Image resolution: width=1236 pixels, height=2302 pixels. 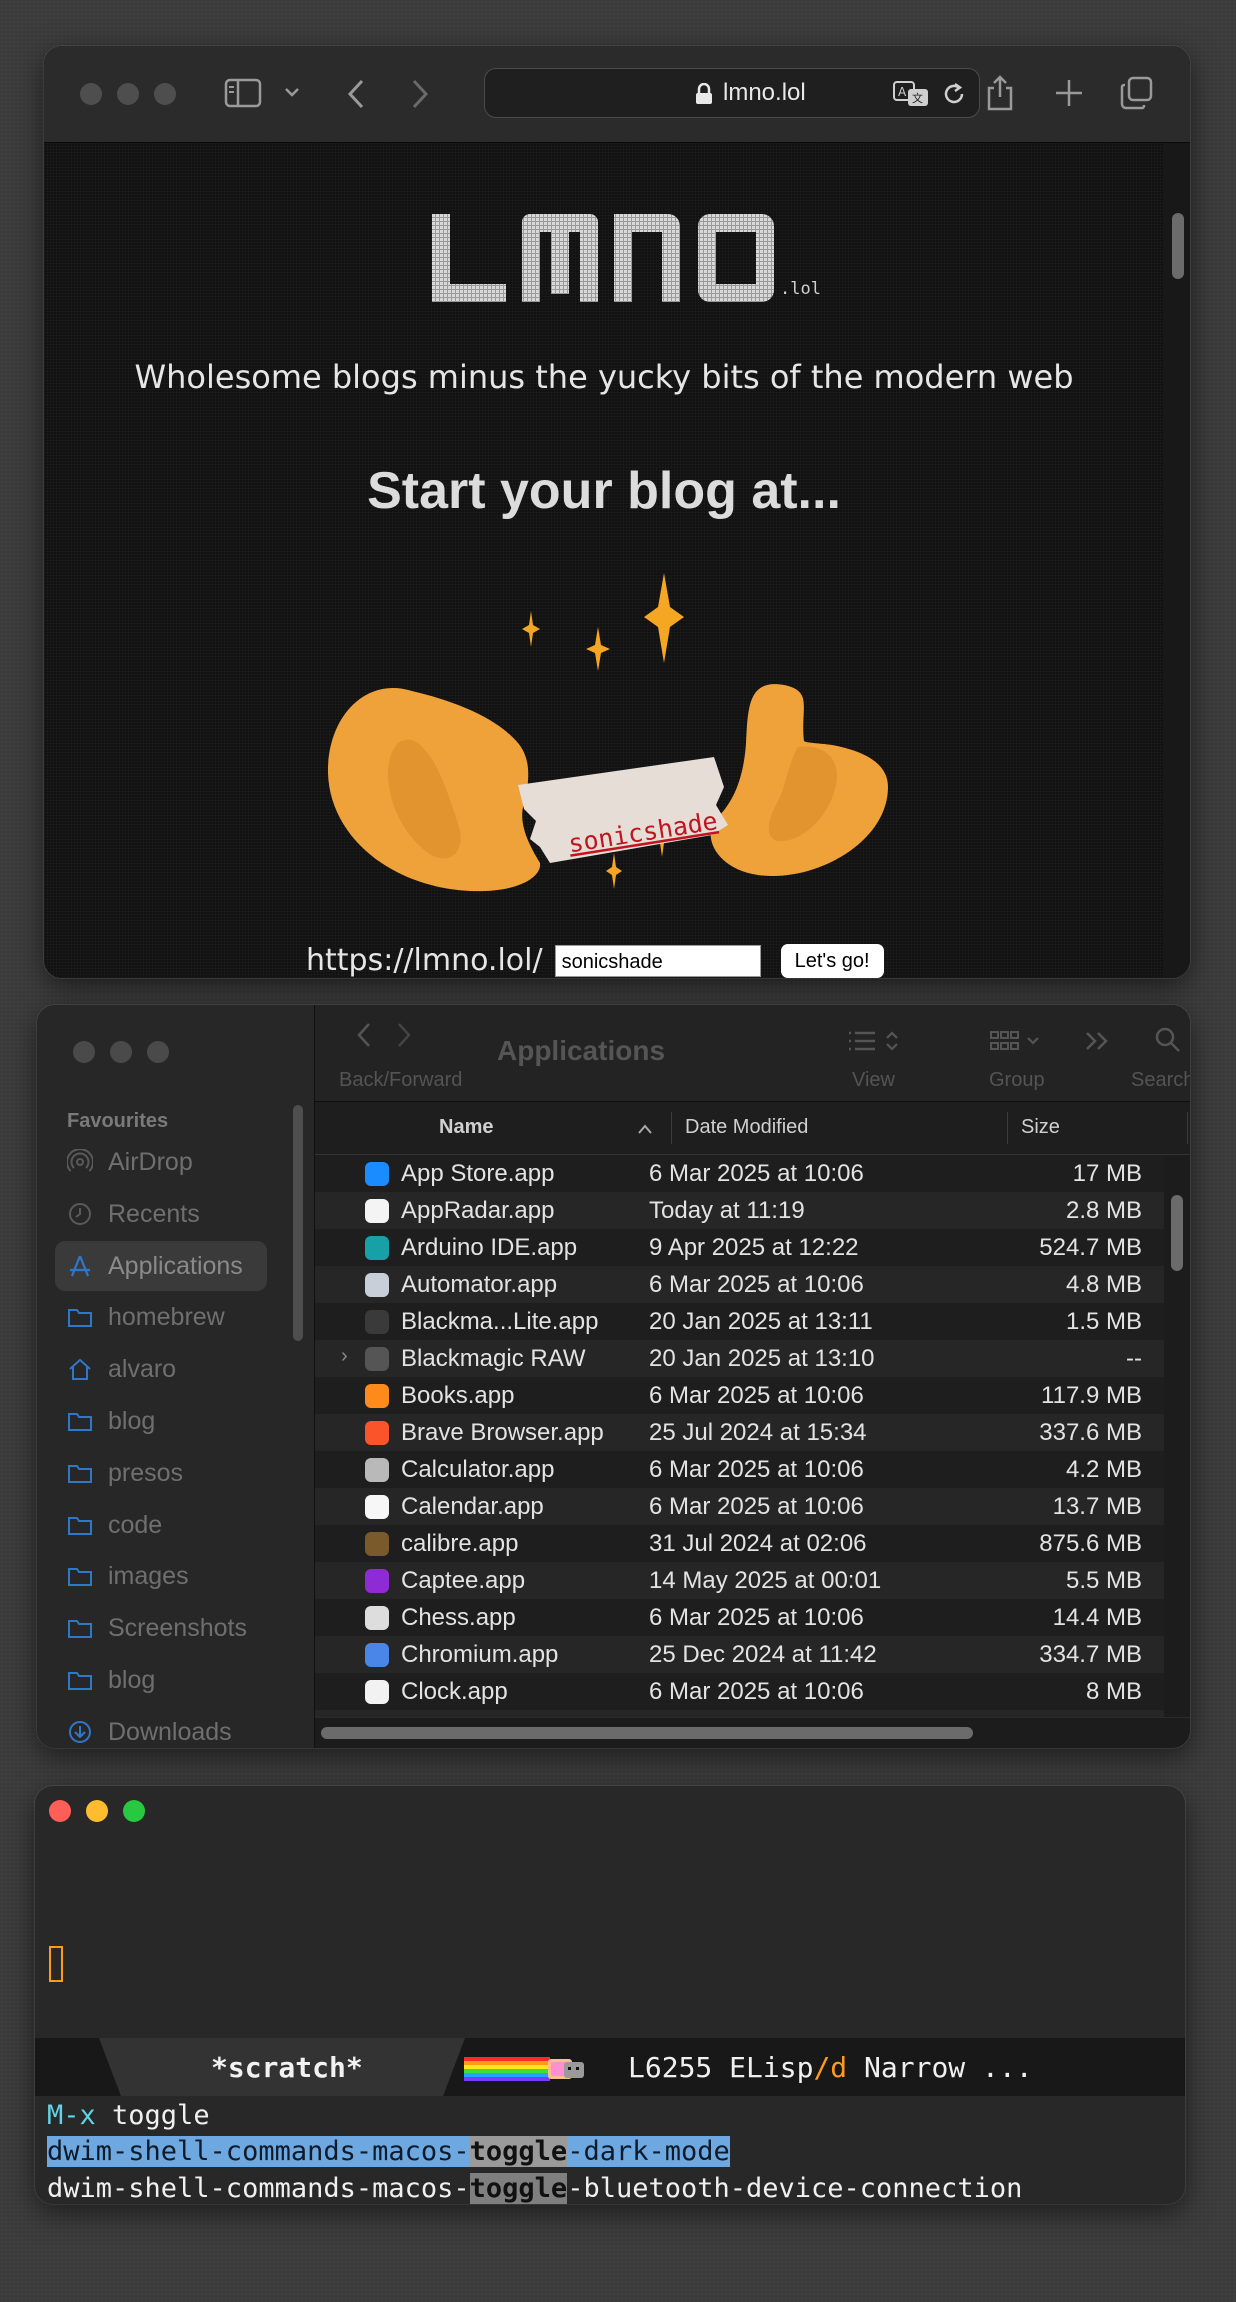 I want to click on table-row: calibre.app 31 Jul 2024 at 02:06 875.6 MB, so click(x=739, y=1543).